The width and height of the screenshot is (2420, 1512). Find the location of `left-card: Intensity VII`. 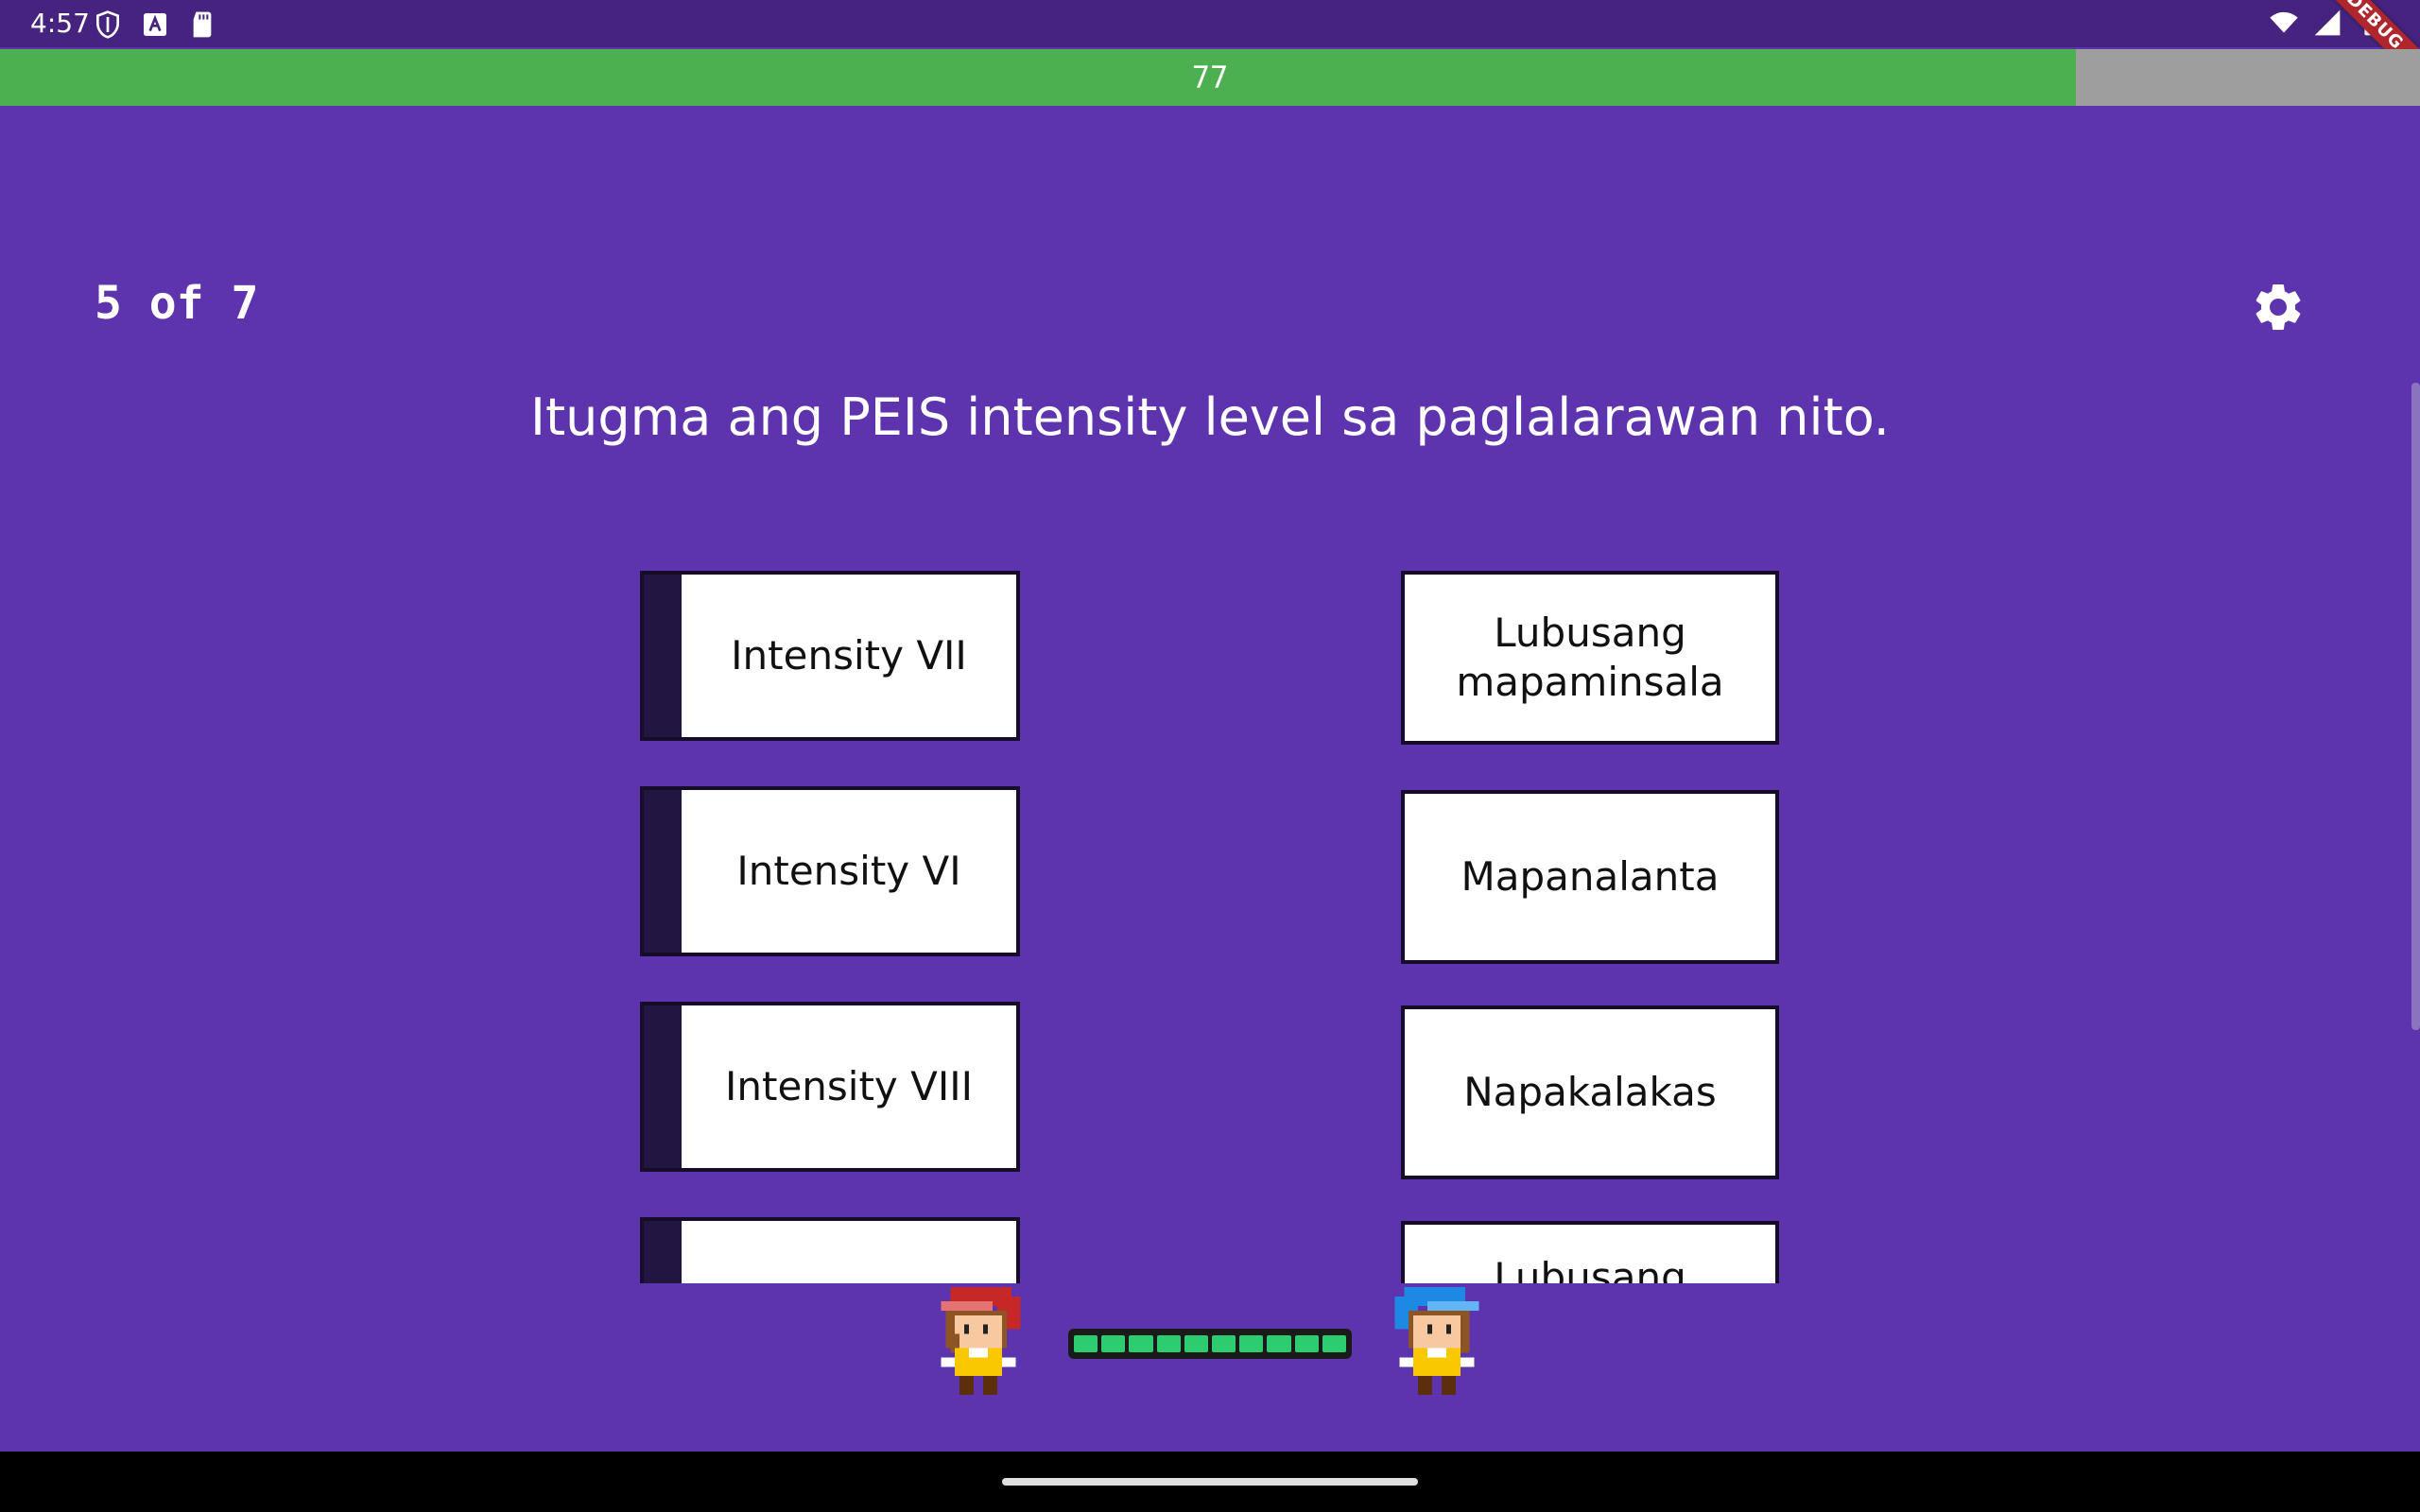

left-card: Intensity VII is located at coordinates (830, 656).